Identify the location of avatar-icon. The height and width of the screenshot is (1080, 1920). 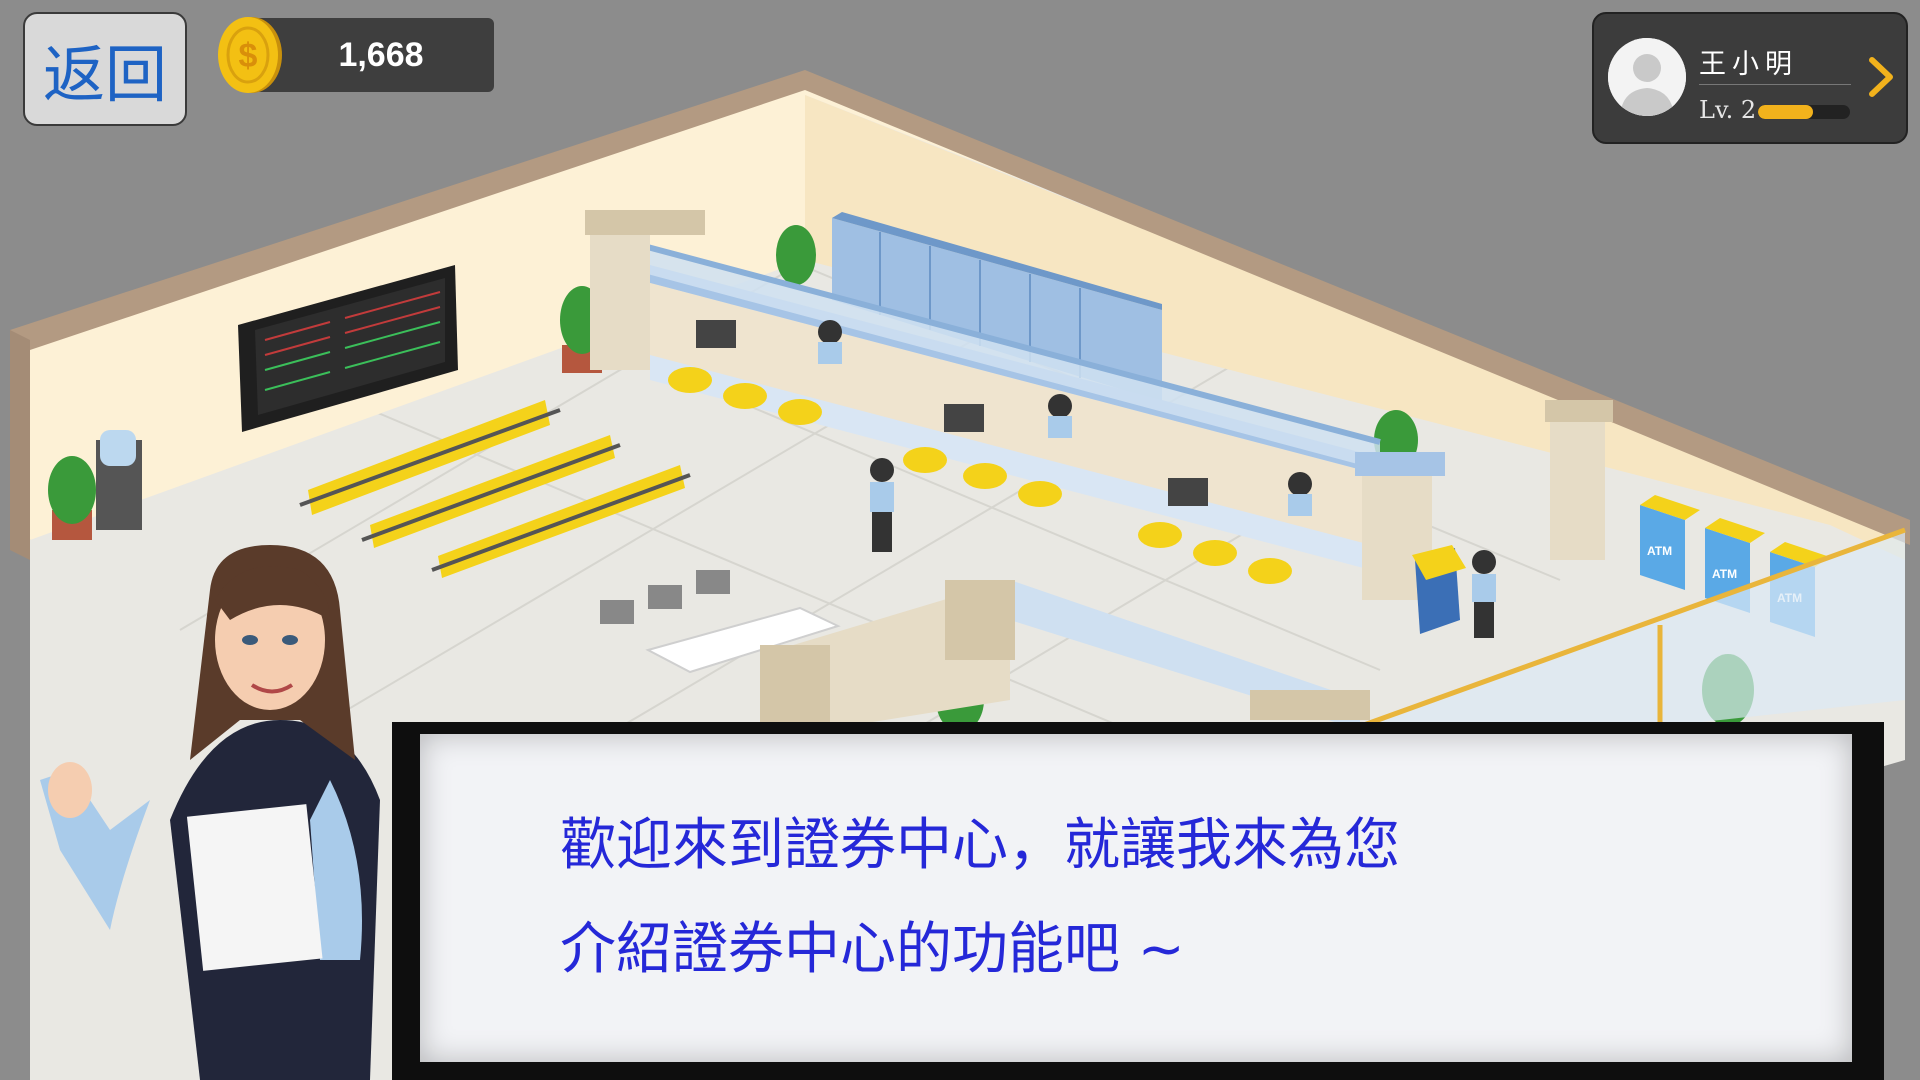
(1647, 77).